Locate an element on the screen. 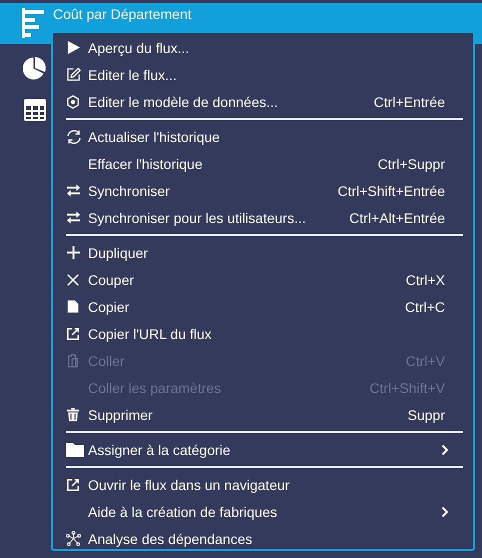 This screenshot has height=558, width=482. shortcut-label: Ctrl+Shift+V is located at coordinates (408, 388).